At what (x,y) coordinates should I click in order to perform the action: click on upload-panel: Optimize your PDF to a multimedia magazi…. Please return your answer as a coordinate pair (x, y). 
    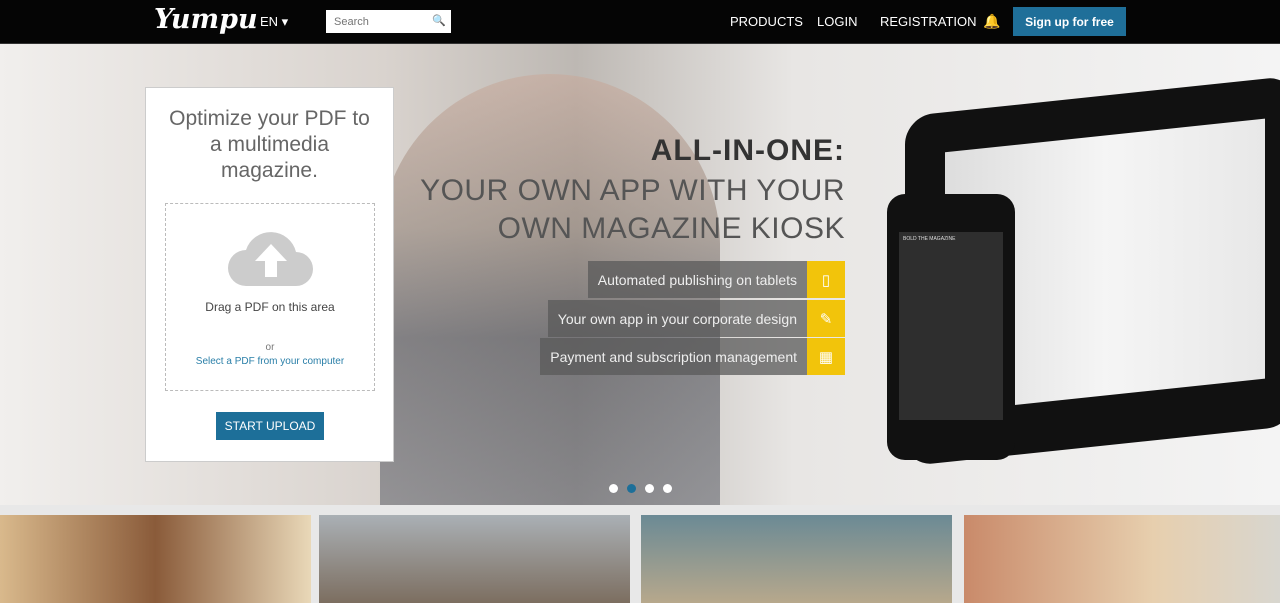
    Looking at the image, I should click on (269, 274).